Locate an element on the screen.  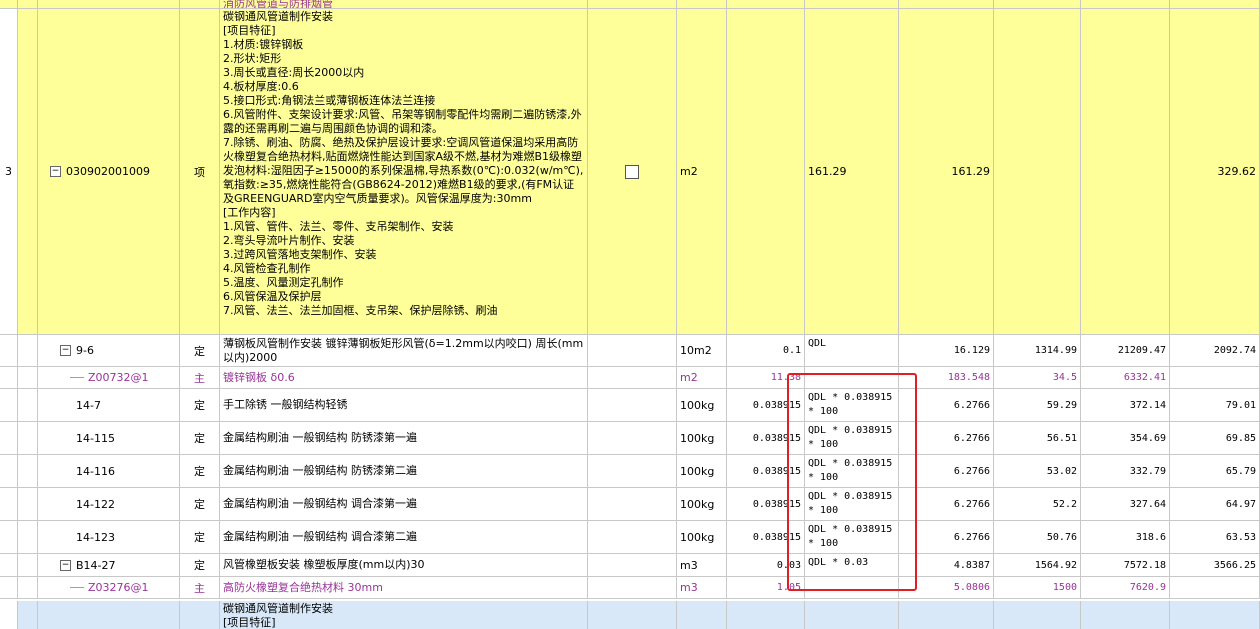
quota-code: 9-6 is located at coordinates (85, 350).